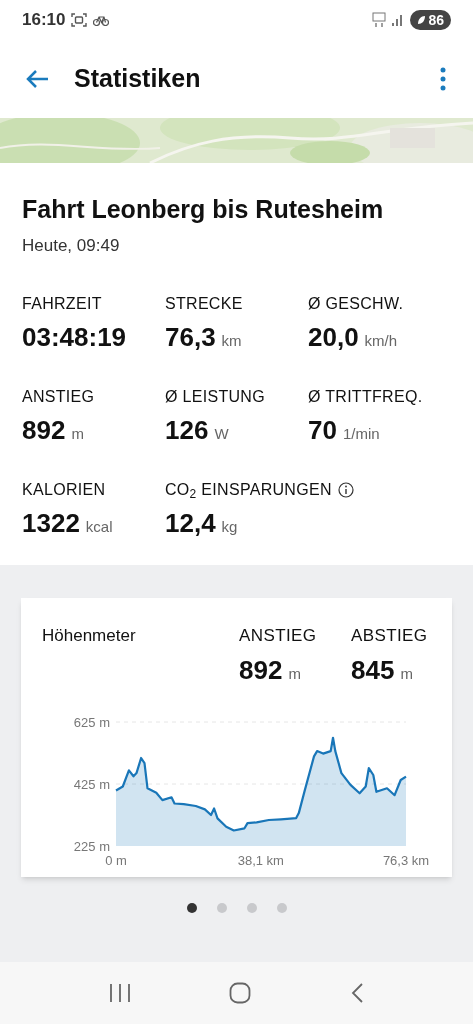  Describe the element at coordinates (406, 860) in the screenshot. I see `x-axis-label: 76,3 km` at that location.